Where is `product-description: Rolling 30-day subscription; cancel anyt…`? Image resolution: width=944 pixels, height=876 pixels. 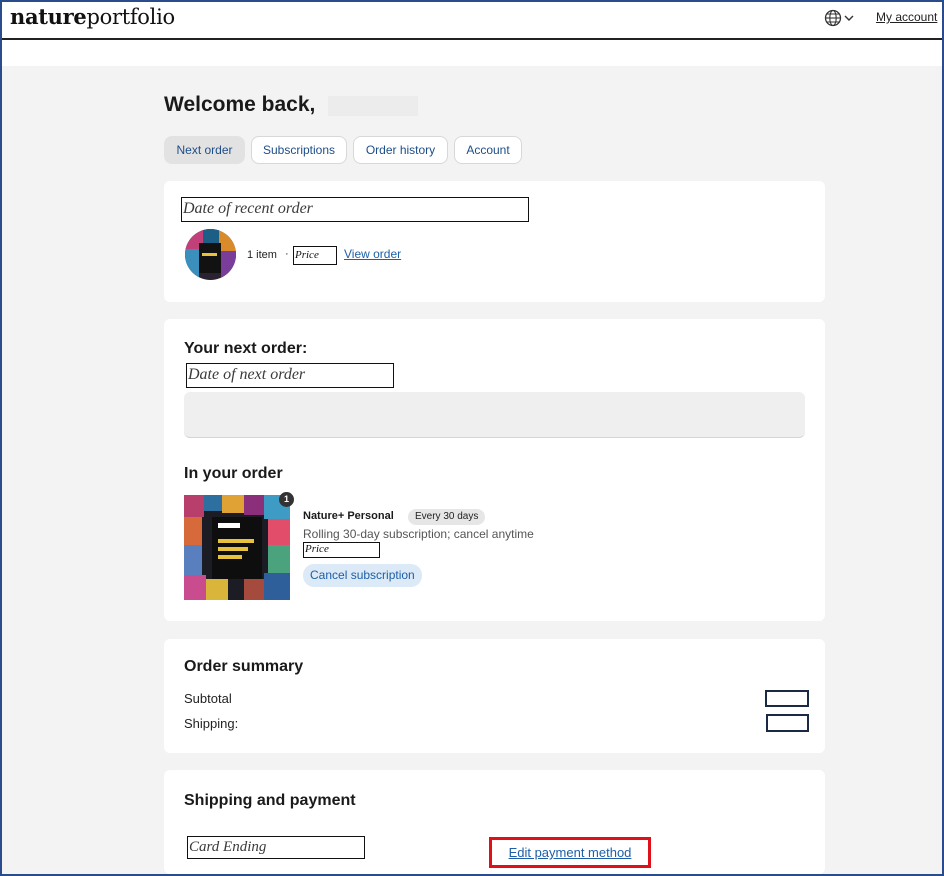
product-description: Rolling 30-day subscription; cancel anyt… is located at coordinates (418, 534).